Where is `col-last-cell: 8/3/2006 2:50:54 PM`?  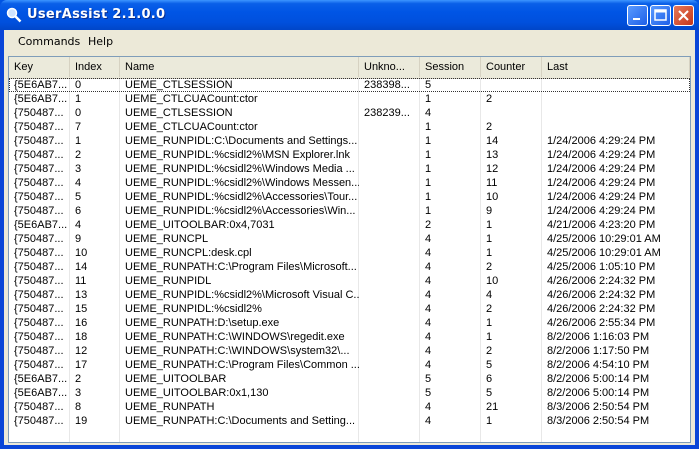 col-last-cell: 8/3/2006 2:50:54 PM is located at coordinates (598, 407).